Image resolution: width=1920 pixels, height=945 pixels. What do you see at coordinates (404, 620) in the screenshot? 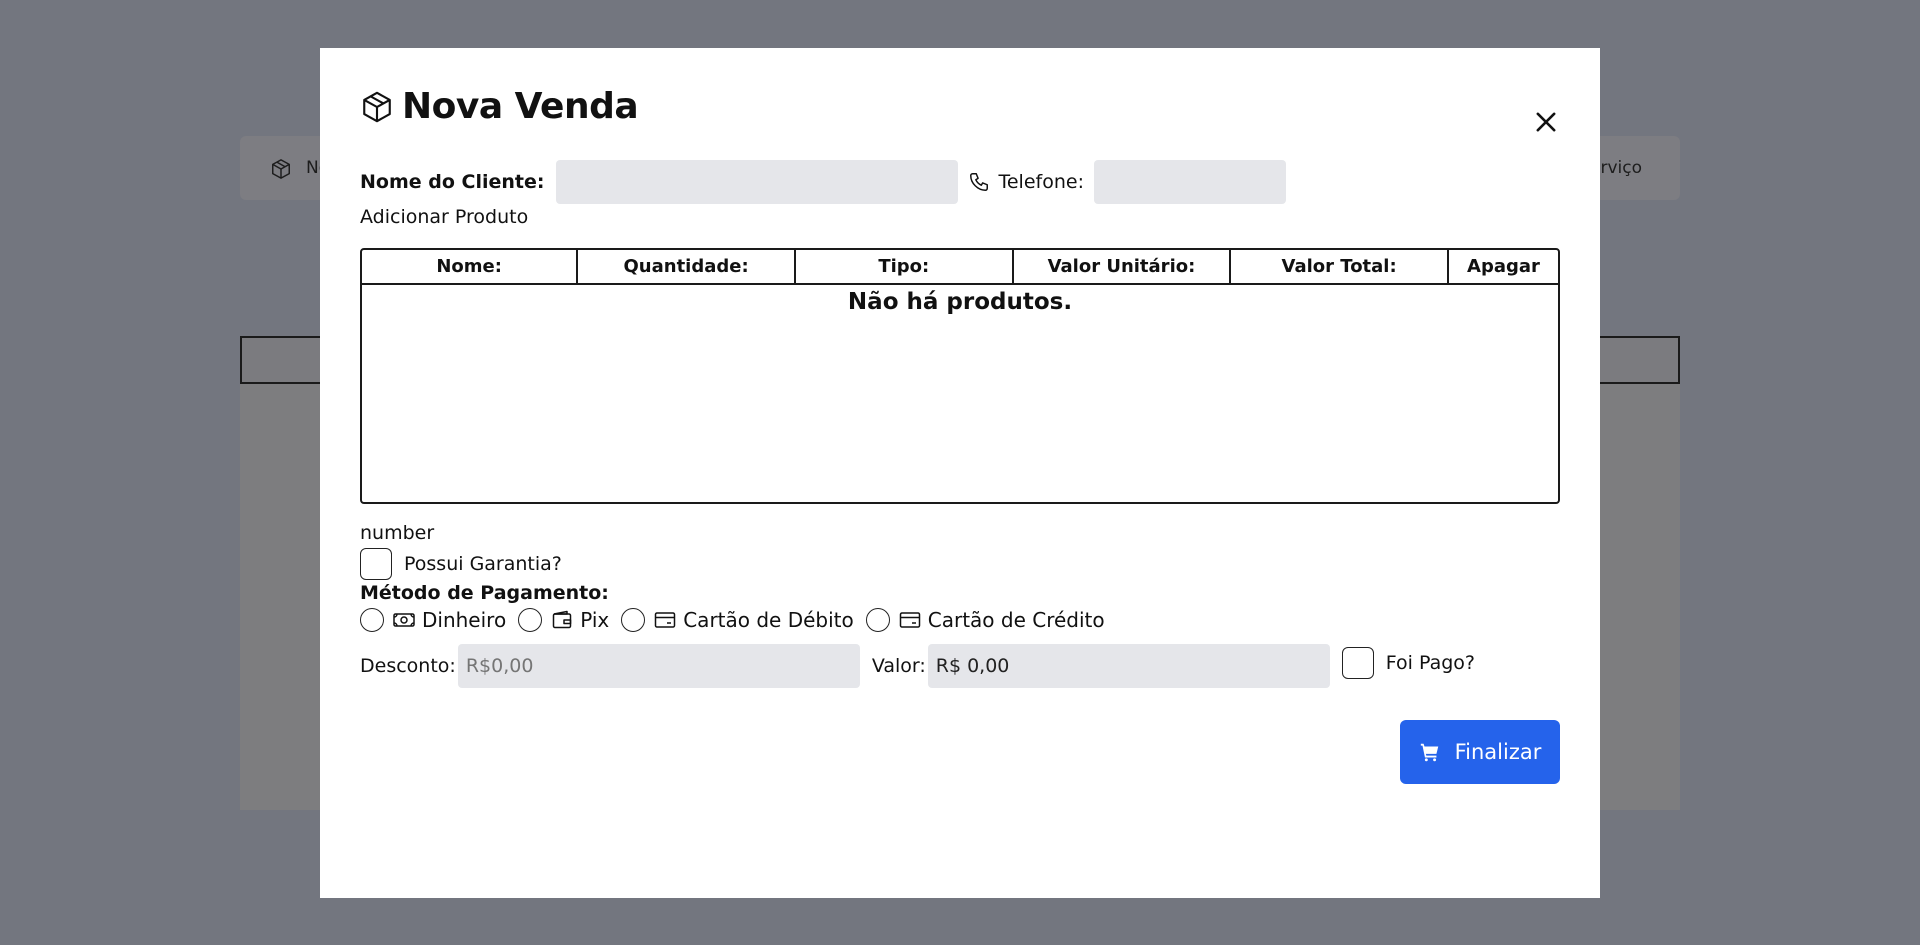
I see `cash-icon` at bounding box center [404, 620].